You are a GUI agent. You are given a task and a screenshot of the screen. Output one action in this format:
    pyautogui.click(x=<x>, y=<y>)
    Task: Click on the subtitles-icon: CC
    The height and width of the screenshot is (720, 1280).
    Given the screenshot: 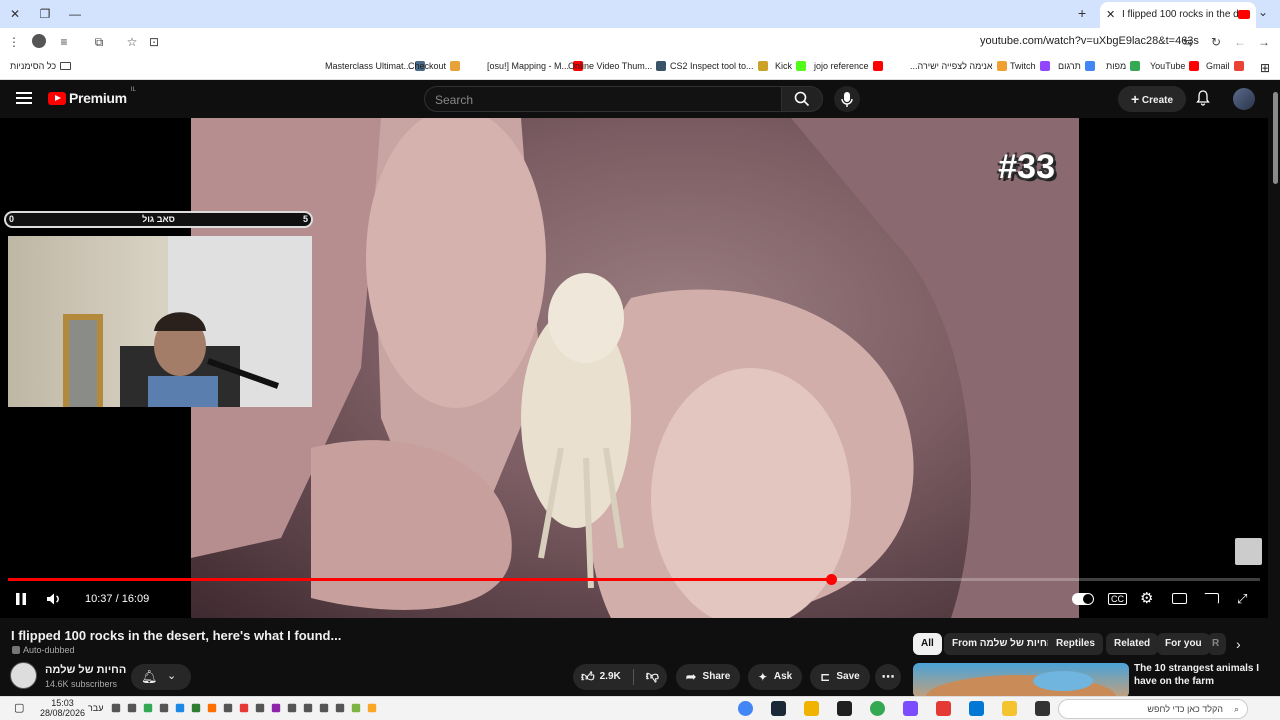 What is the action you would take?
    pyautogui.click(x=1117, y=599)
    